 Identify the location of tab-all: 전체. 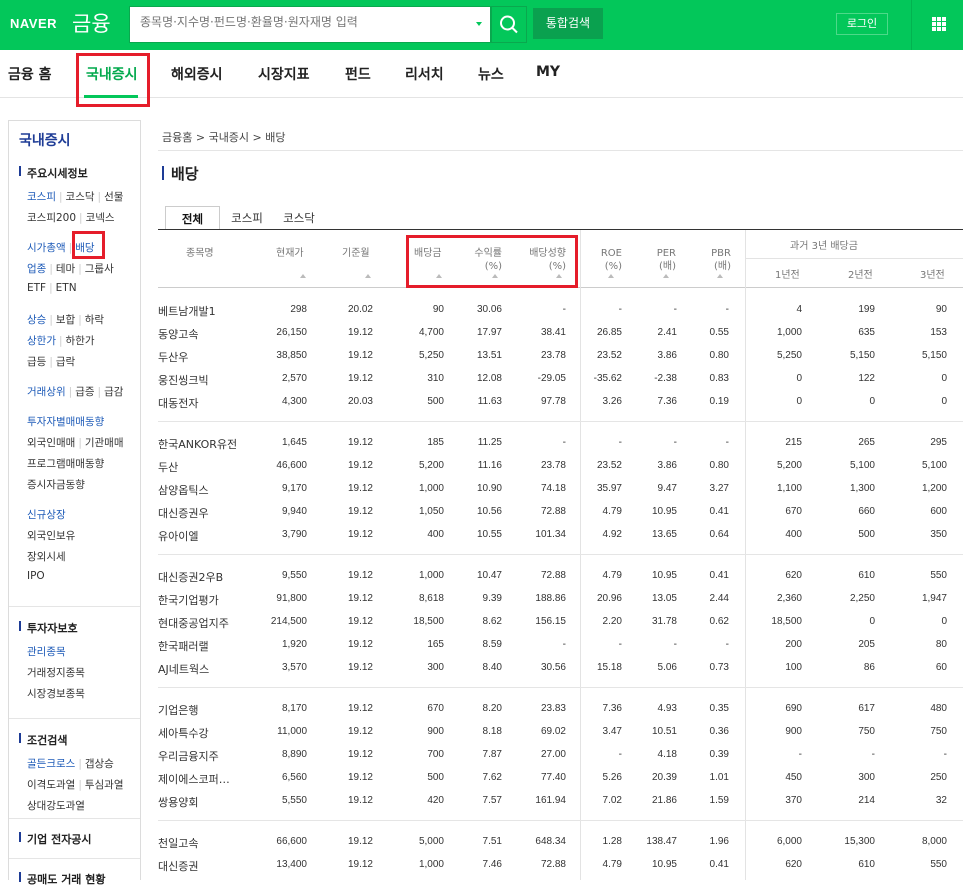
(192, 218).